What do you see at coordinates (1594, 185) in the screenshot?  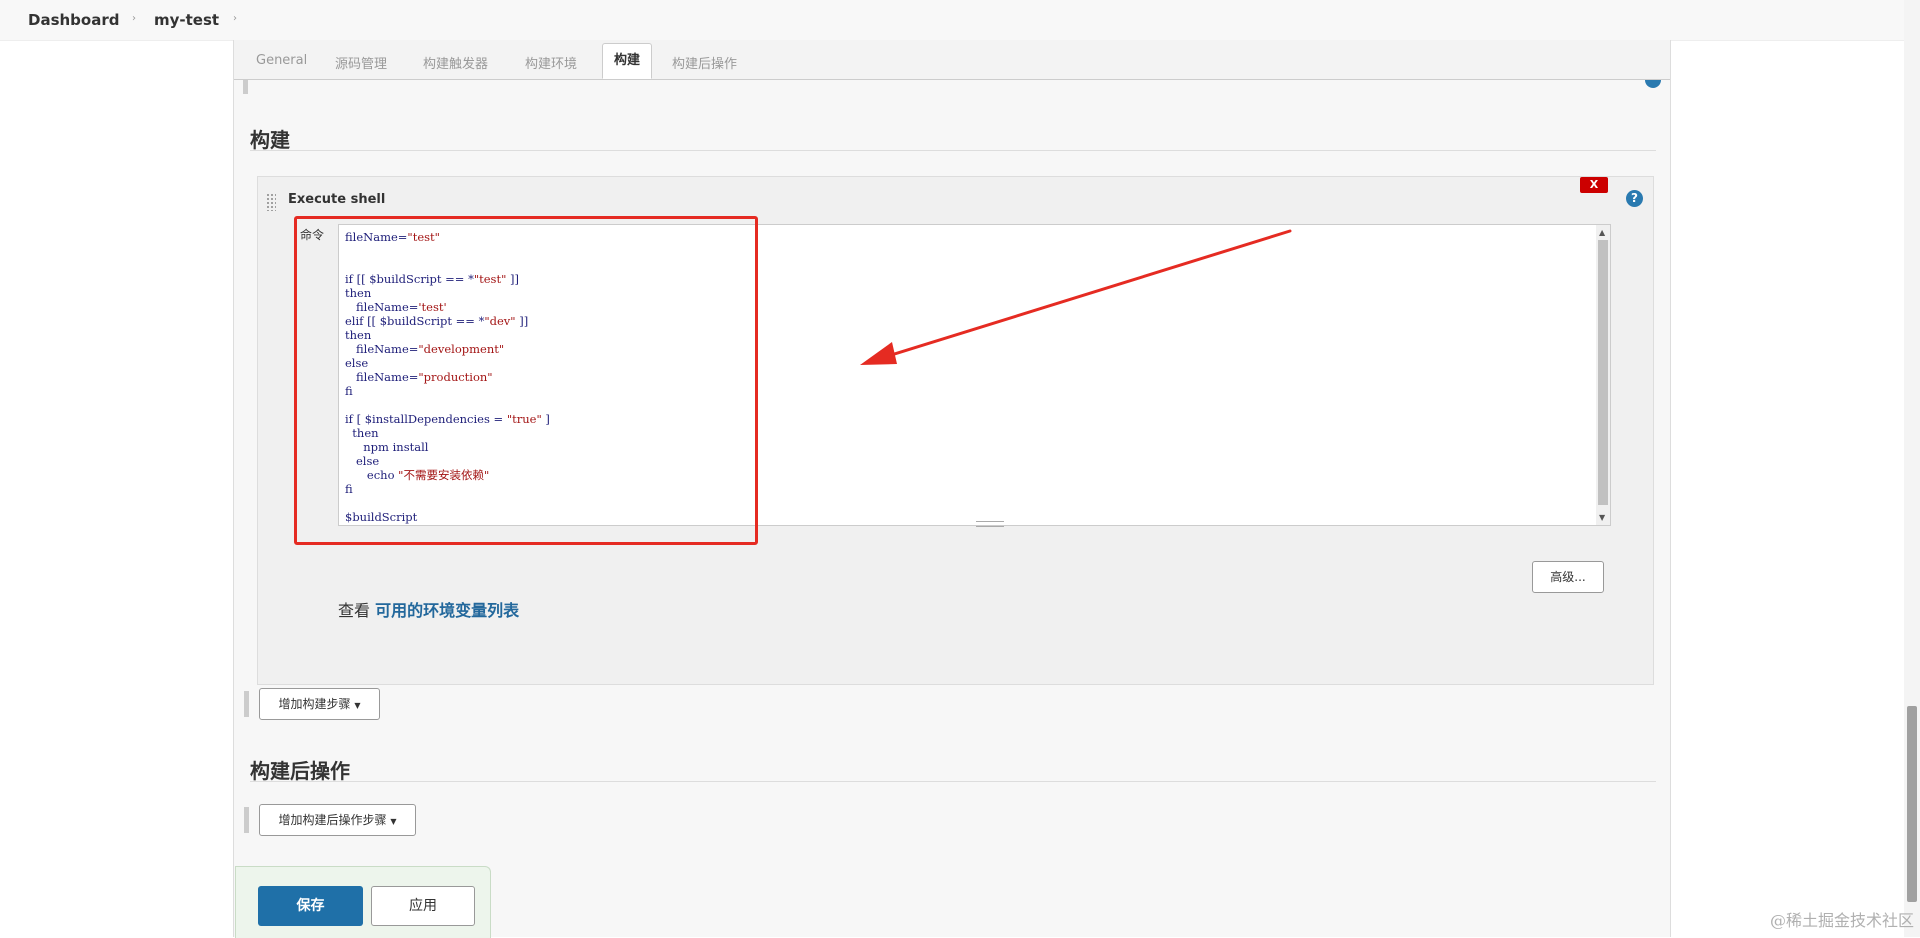 I see `delete-step-button: X` at bounding box center [1594, 185].